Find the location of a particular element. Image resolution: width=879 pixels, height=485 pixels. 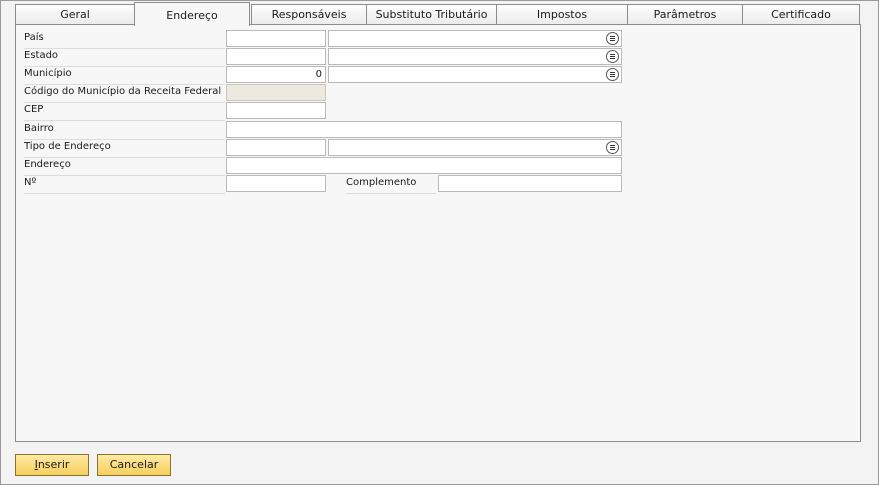

codigo-receita-field is located at coordinates (276, 92).